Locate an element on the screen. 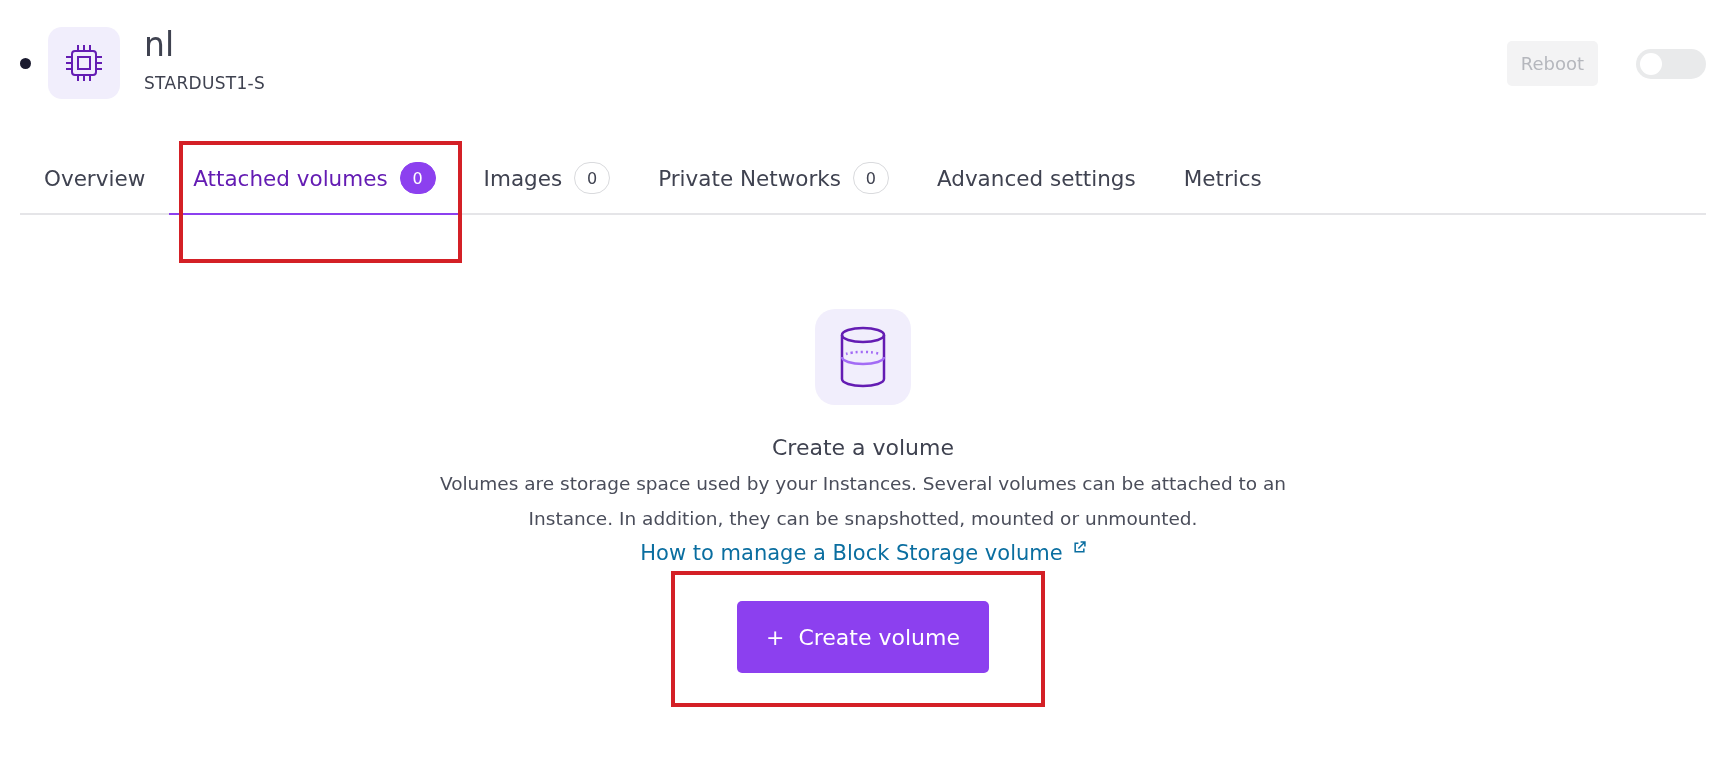  database-icon is located at coordinates (863, 357).